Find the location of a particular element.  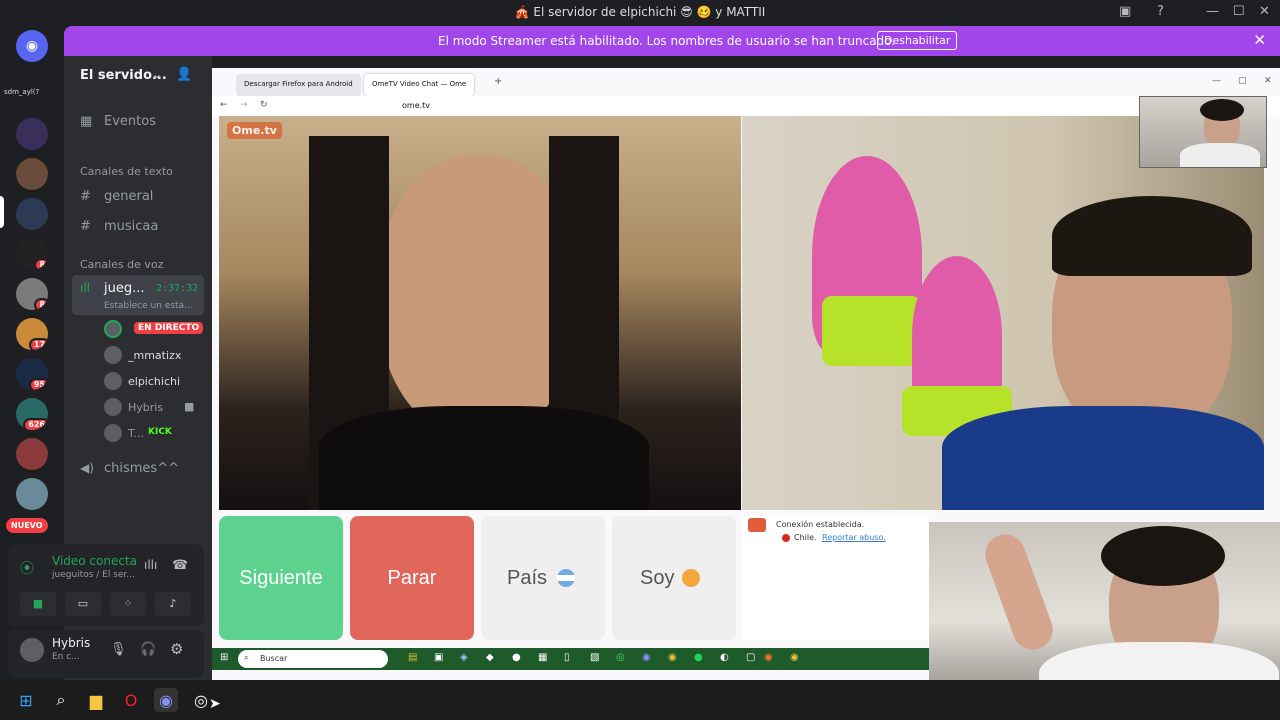

video-camera-icon: ■ is located at coordinates (189, 406).